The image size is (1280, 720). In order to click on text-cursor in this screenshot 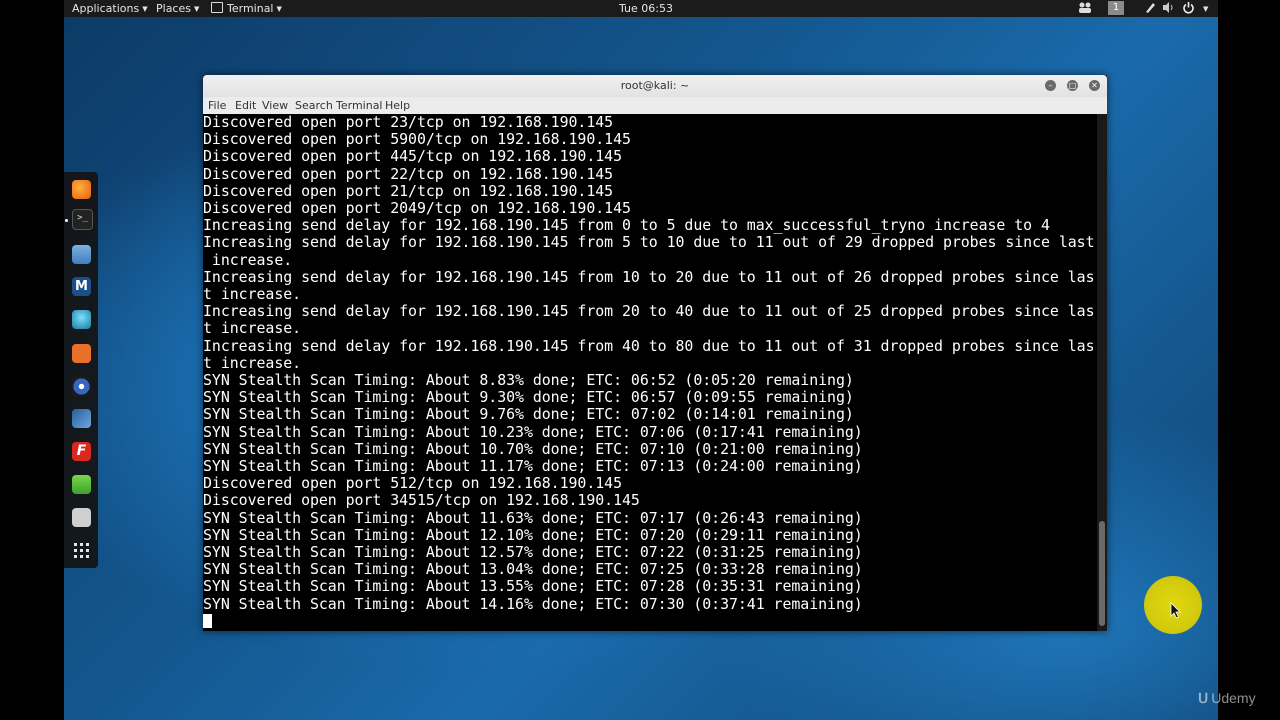, I will do `click(207, 620)`.